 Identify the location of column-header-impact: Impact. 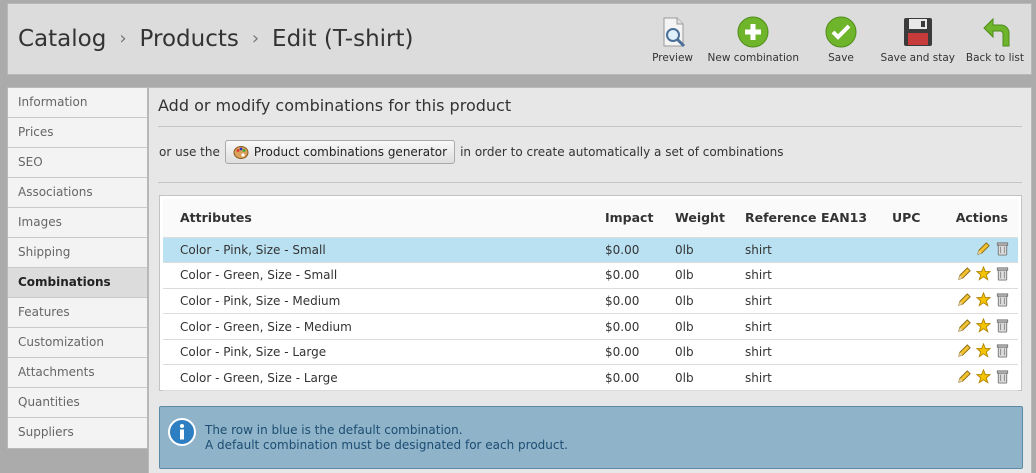
(640, 218).